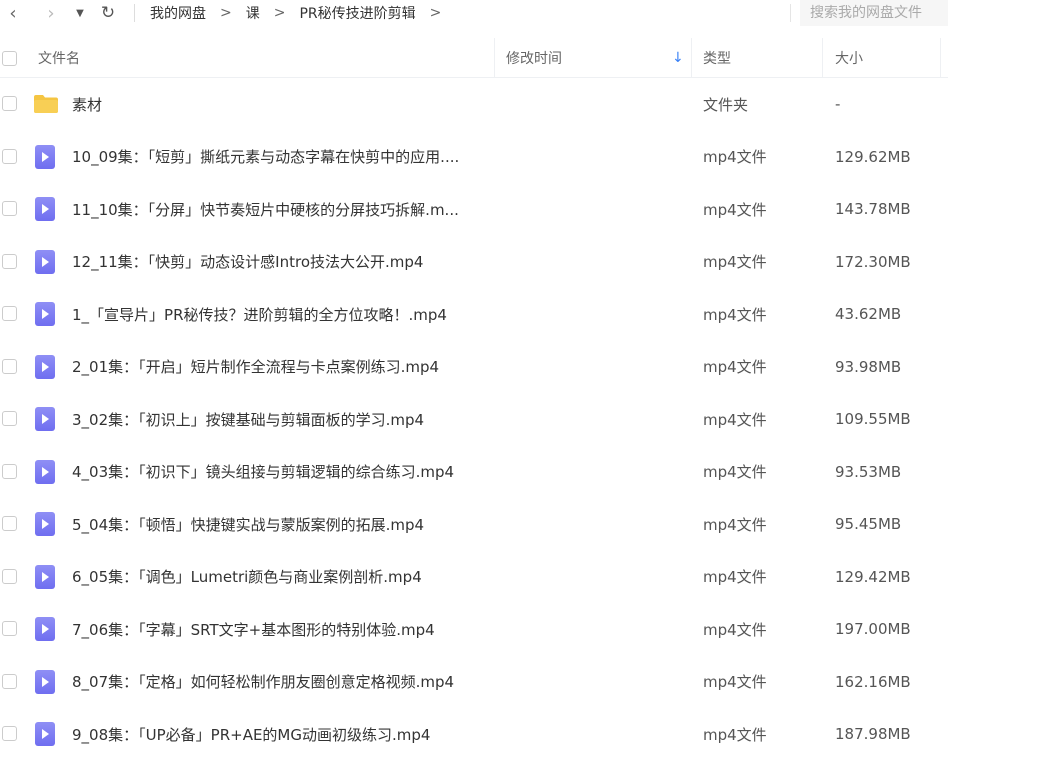  I want to click on file-size: -, so click(838, 104).